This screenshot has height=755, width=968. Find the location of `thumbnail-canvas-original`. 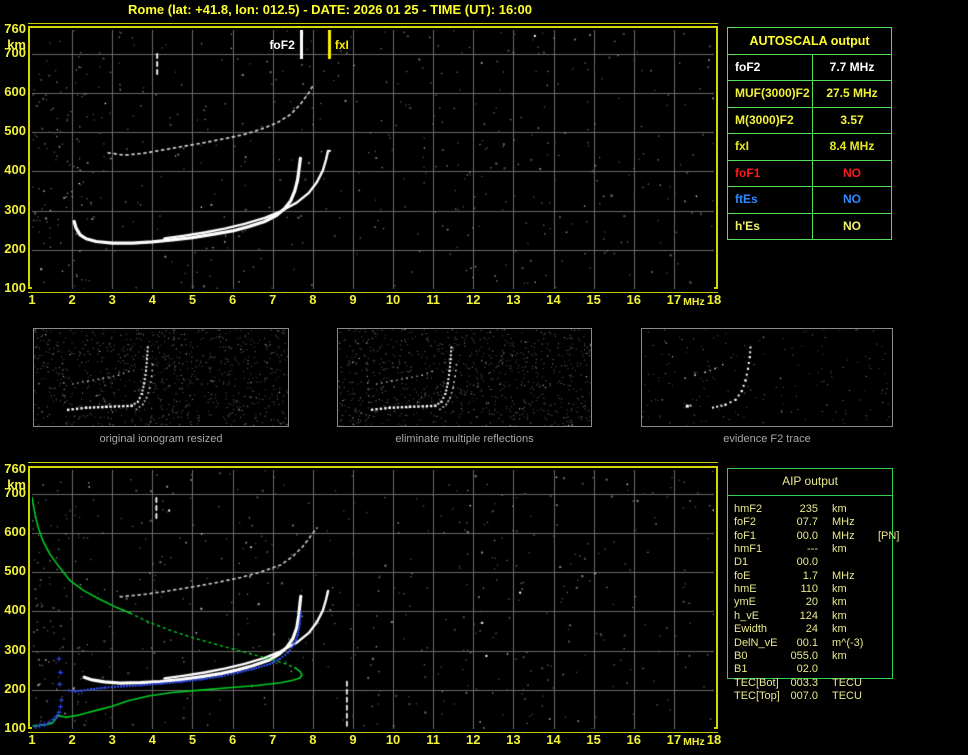

thumbnail-canvas-original is located at coordinates (161, 377).